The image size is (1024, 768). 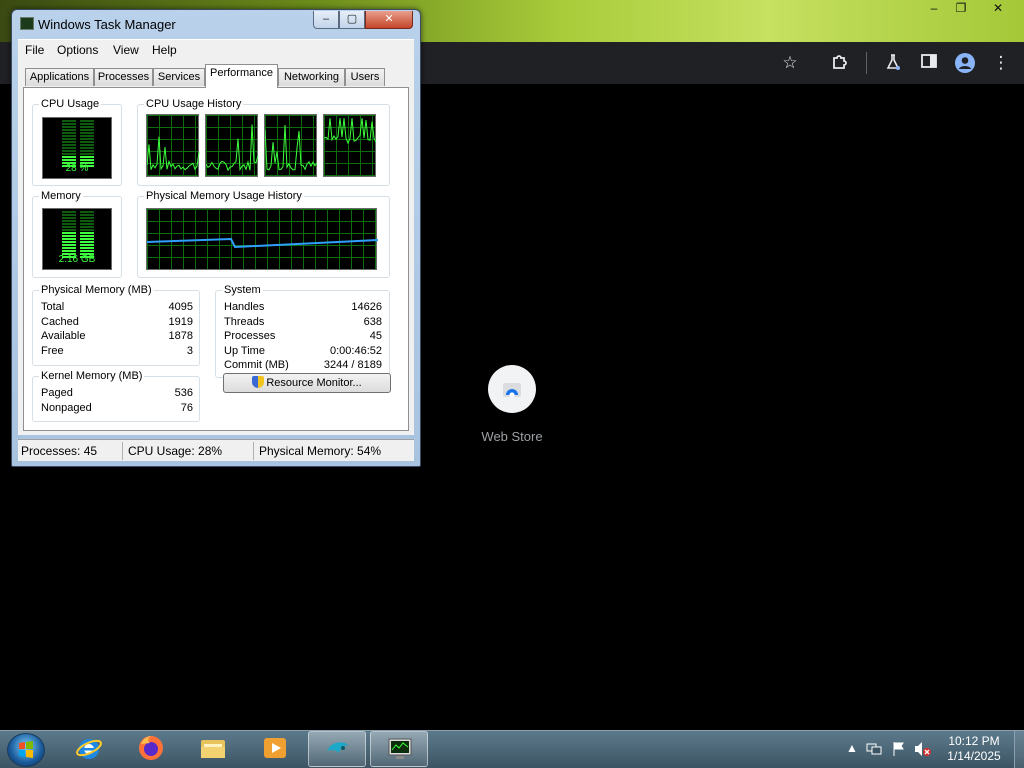 I want to click on stat-row: Available 1878, so click(x=117, y=336).